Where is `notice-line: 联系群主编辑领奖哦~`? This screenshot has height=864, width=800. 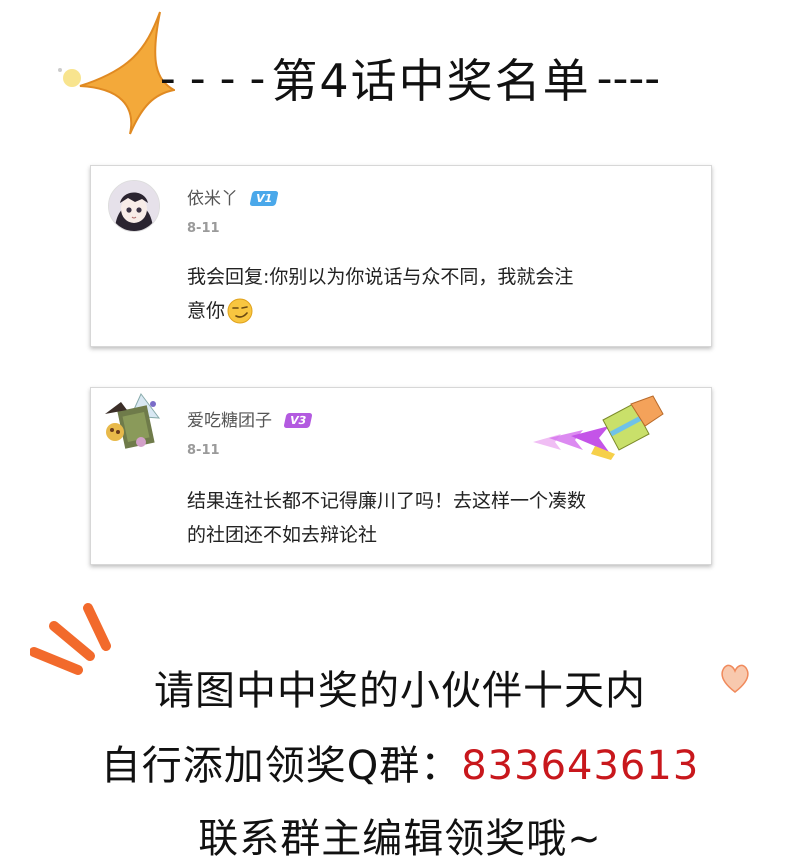 notice-line: 联系群主编辑领奖哦~ is located at coordinates (400, 839).